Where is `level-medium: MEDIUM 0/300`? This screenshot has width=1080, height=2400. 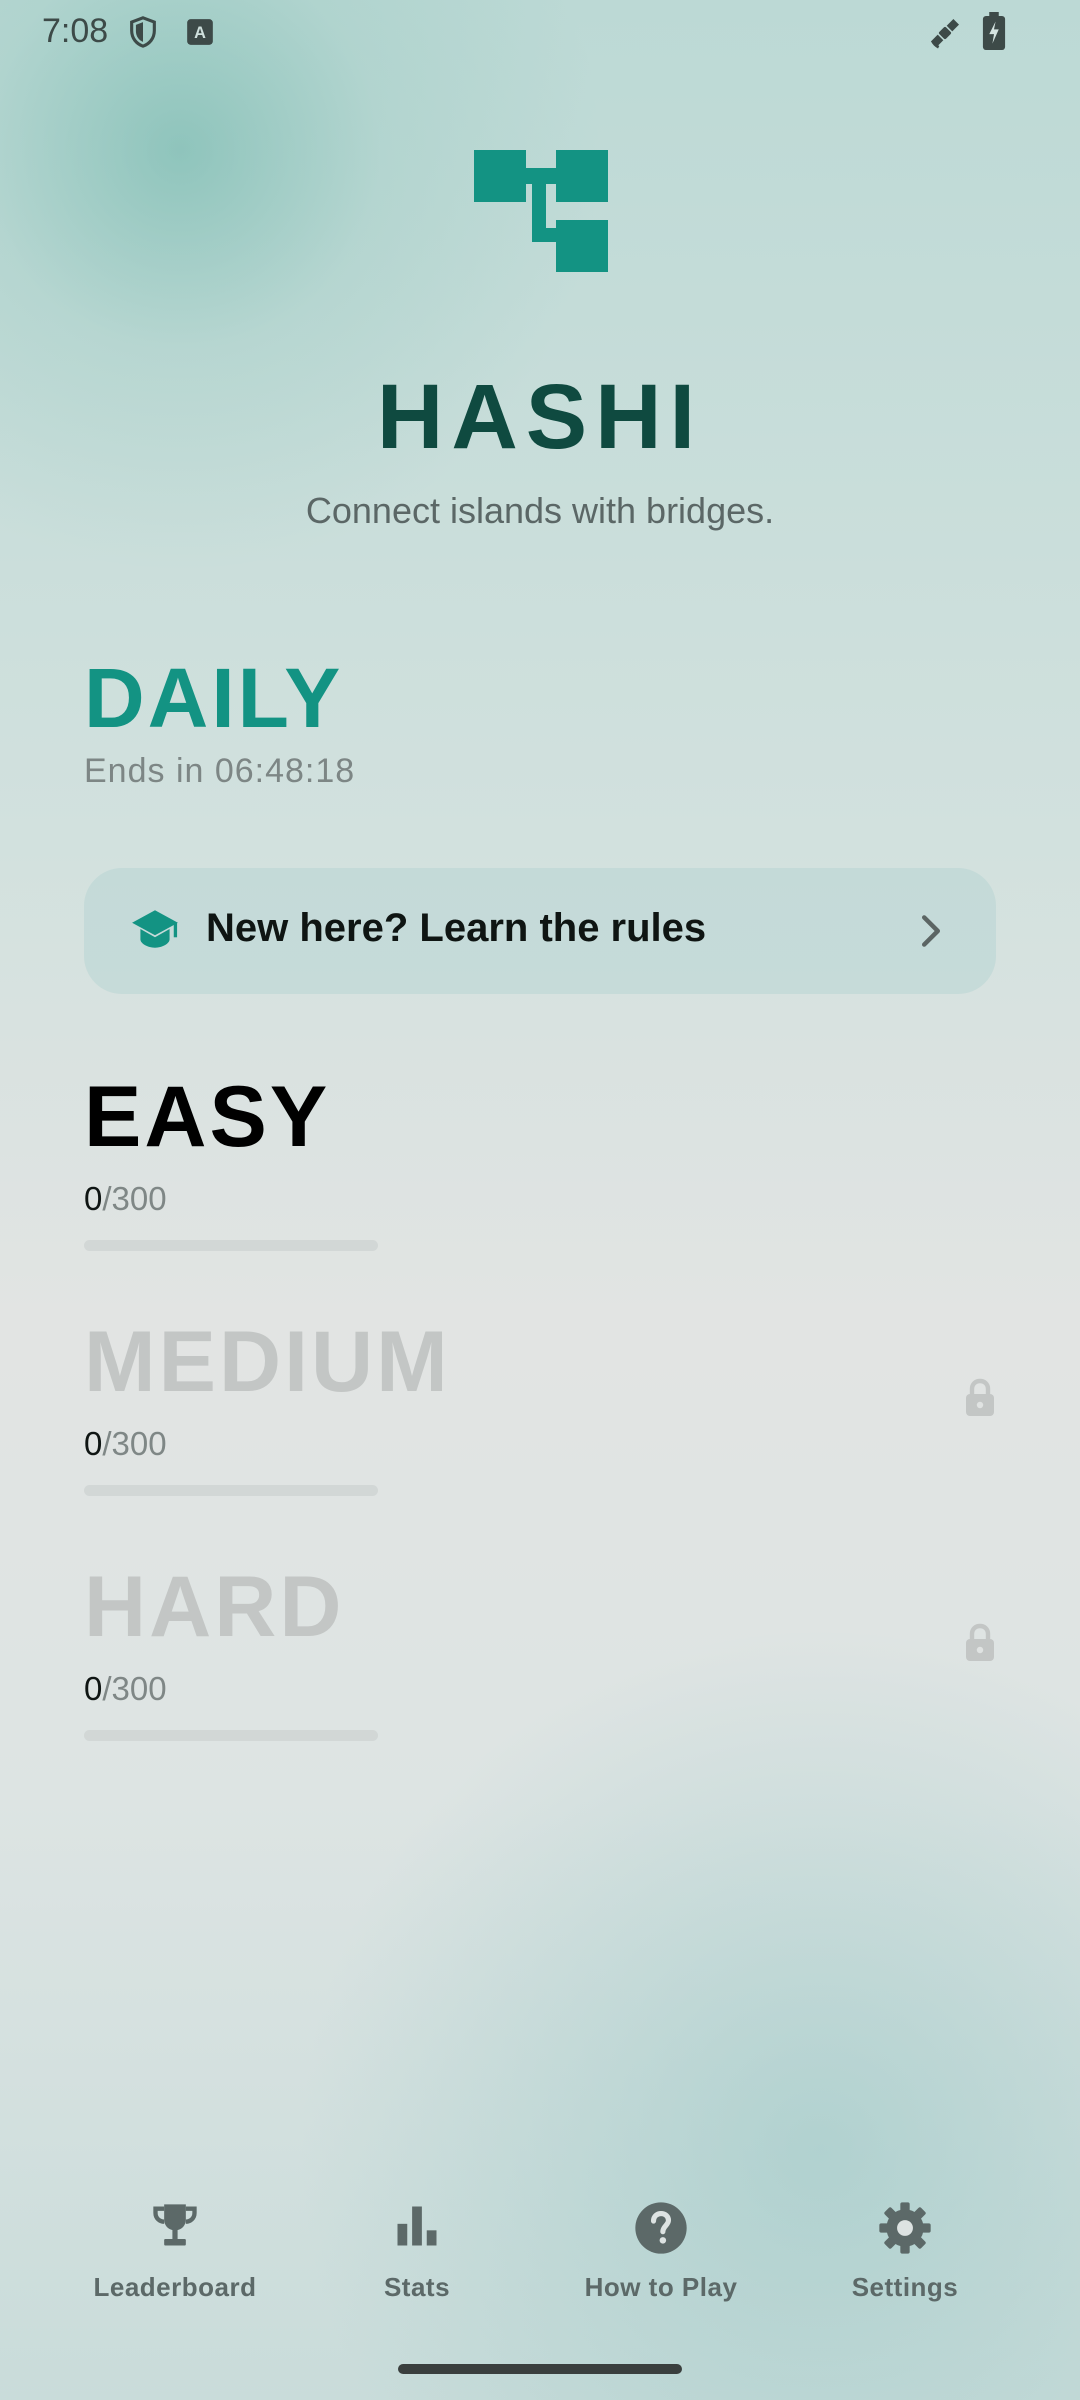
level-medium: MEDIUM 0/300 is located at coordinates (540, 1428).